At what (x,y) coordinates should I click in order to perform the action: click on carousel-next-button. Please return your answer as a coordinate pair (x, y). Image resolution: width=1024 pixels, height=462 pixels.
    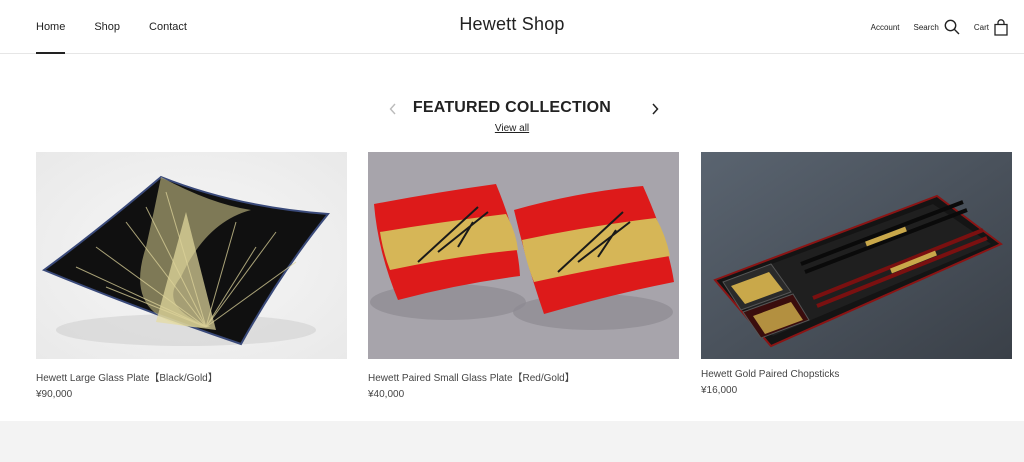
    Looking at the image, I should click on (655, 109).